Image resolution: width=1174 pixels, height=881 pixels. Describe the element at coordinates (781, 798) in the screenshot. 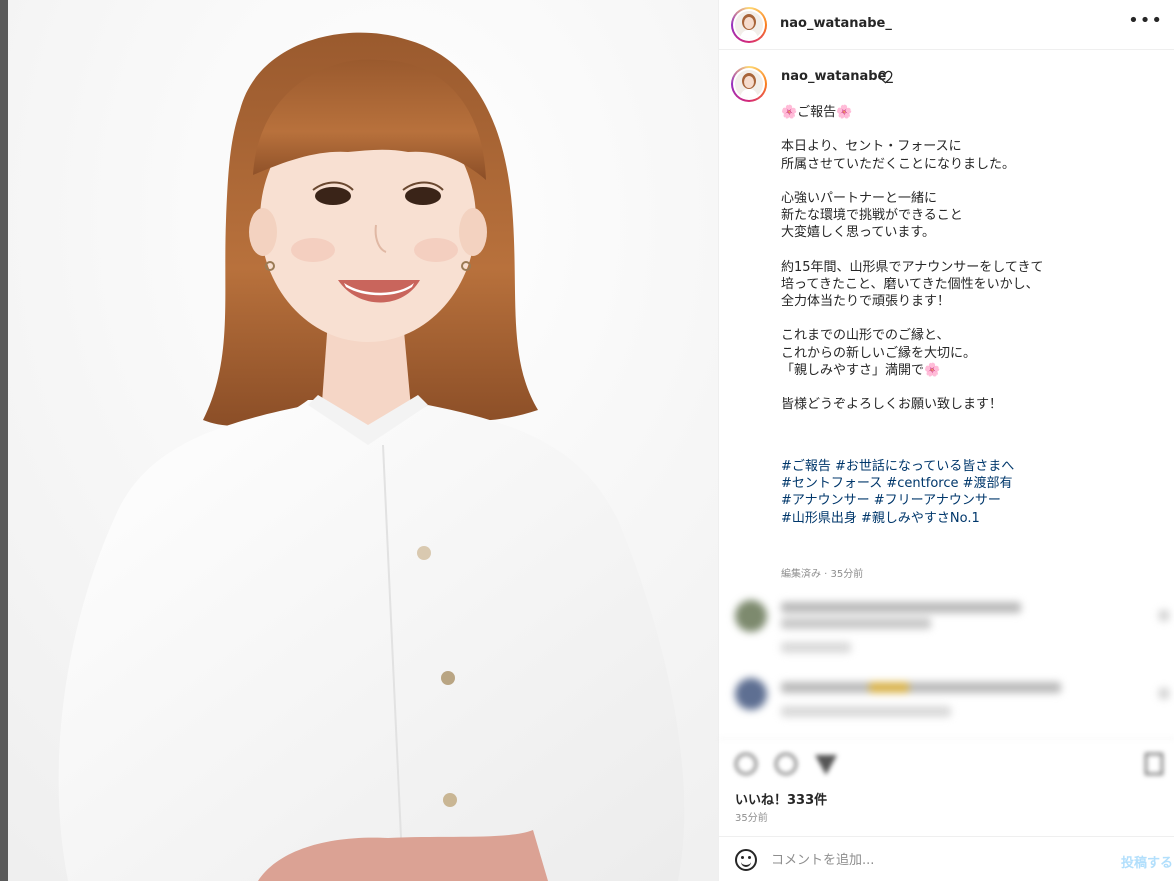

I see `likes-count: いいね！333件` at that location.